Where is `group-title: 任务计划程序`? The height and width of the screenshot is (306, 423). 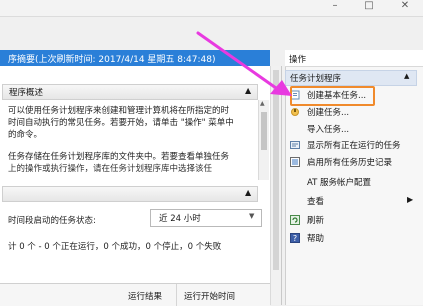
group-title: 任务计划程序 is located at coordinates (316, 79).